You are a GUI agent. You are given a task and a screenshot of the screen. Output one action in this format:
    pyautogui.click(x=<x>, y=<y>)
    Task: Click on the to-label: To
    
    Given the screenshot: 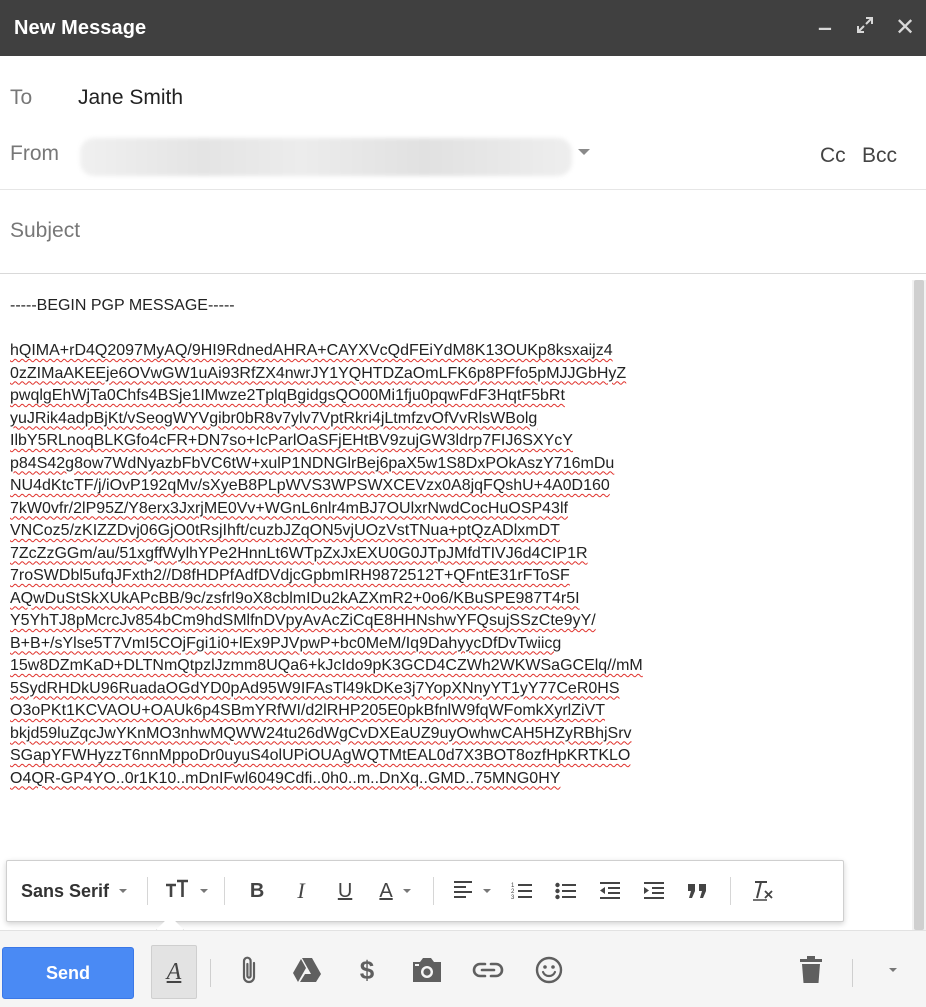 What is the action you would take?
    pyautogui.click(x=21, y=97)
    